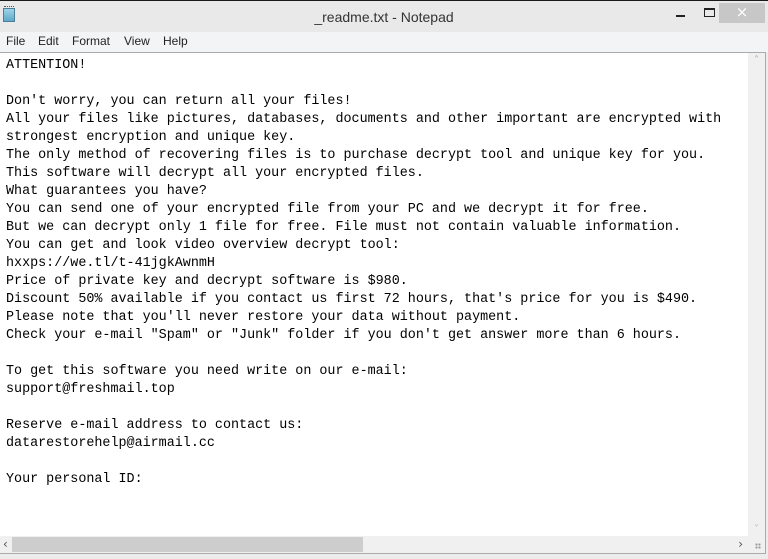  What do you see at coordinates (151, 137) in the screenshot?
I see `text-line: strongest encryption and unique key.` at bounding box center [151, 137].